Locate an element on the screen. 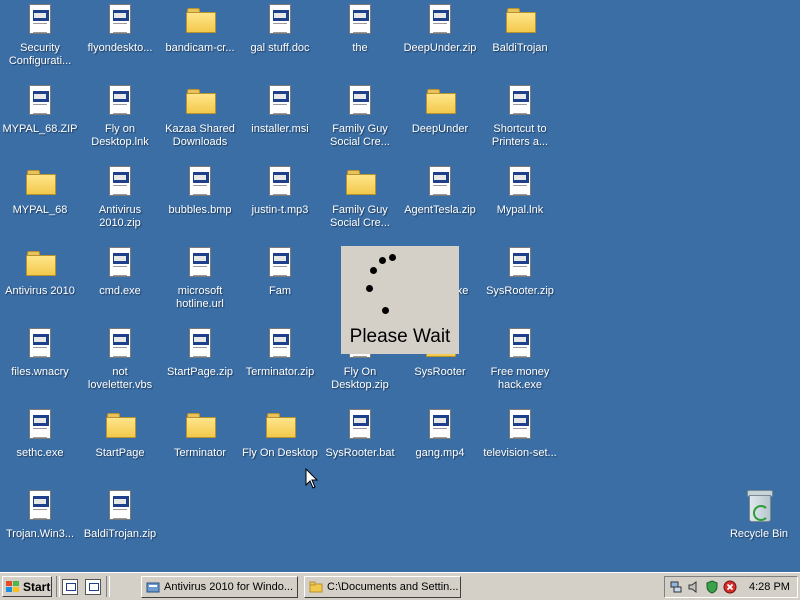  quicklaunch-window-icon is located at coordinates (93, 587).